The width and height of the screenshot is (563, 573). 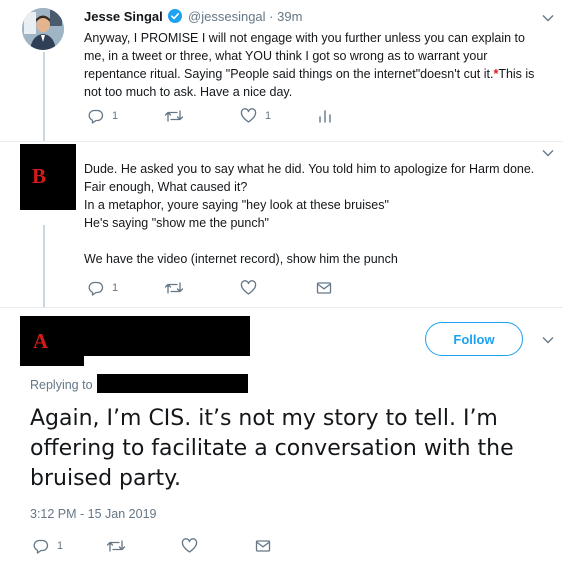 I want to click on analytics-icon, so click(x=325, y=116).